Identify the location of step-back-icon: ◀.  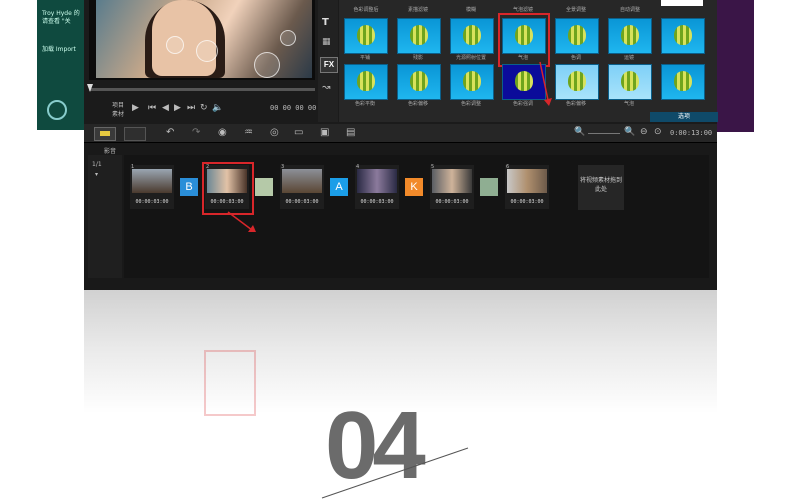
(165, 108).